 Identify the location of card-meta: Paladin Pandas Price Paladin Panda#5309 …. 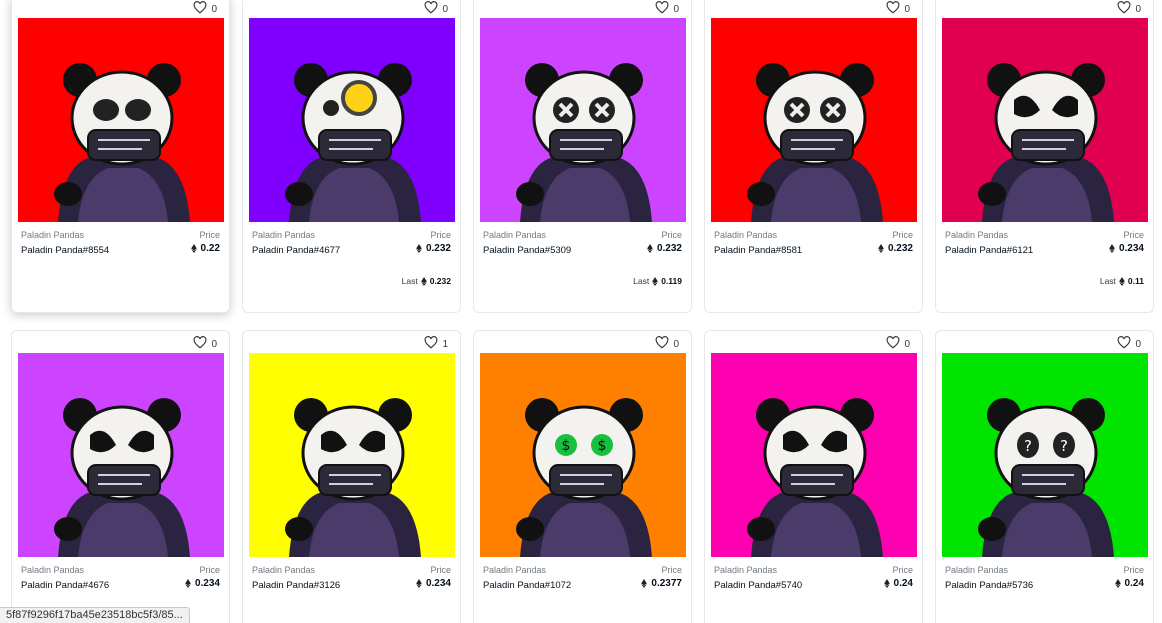
(582, 243).